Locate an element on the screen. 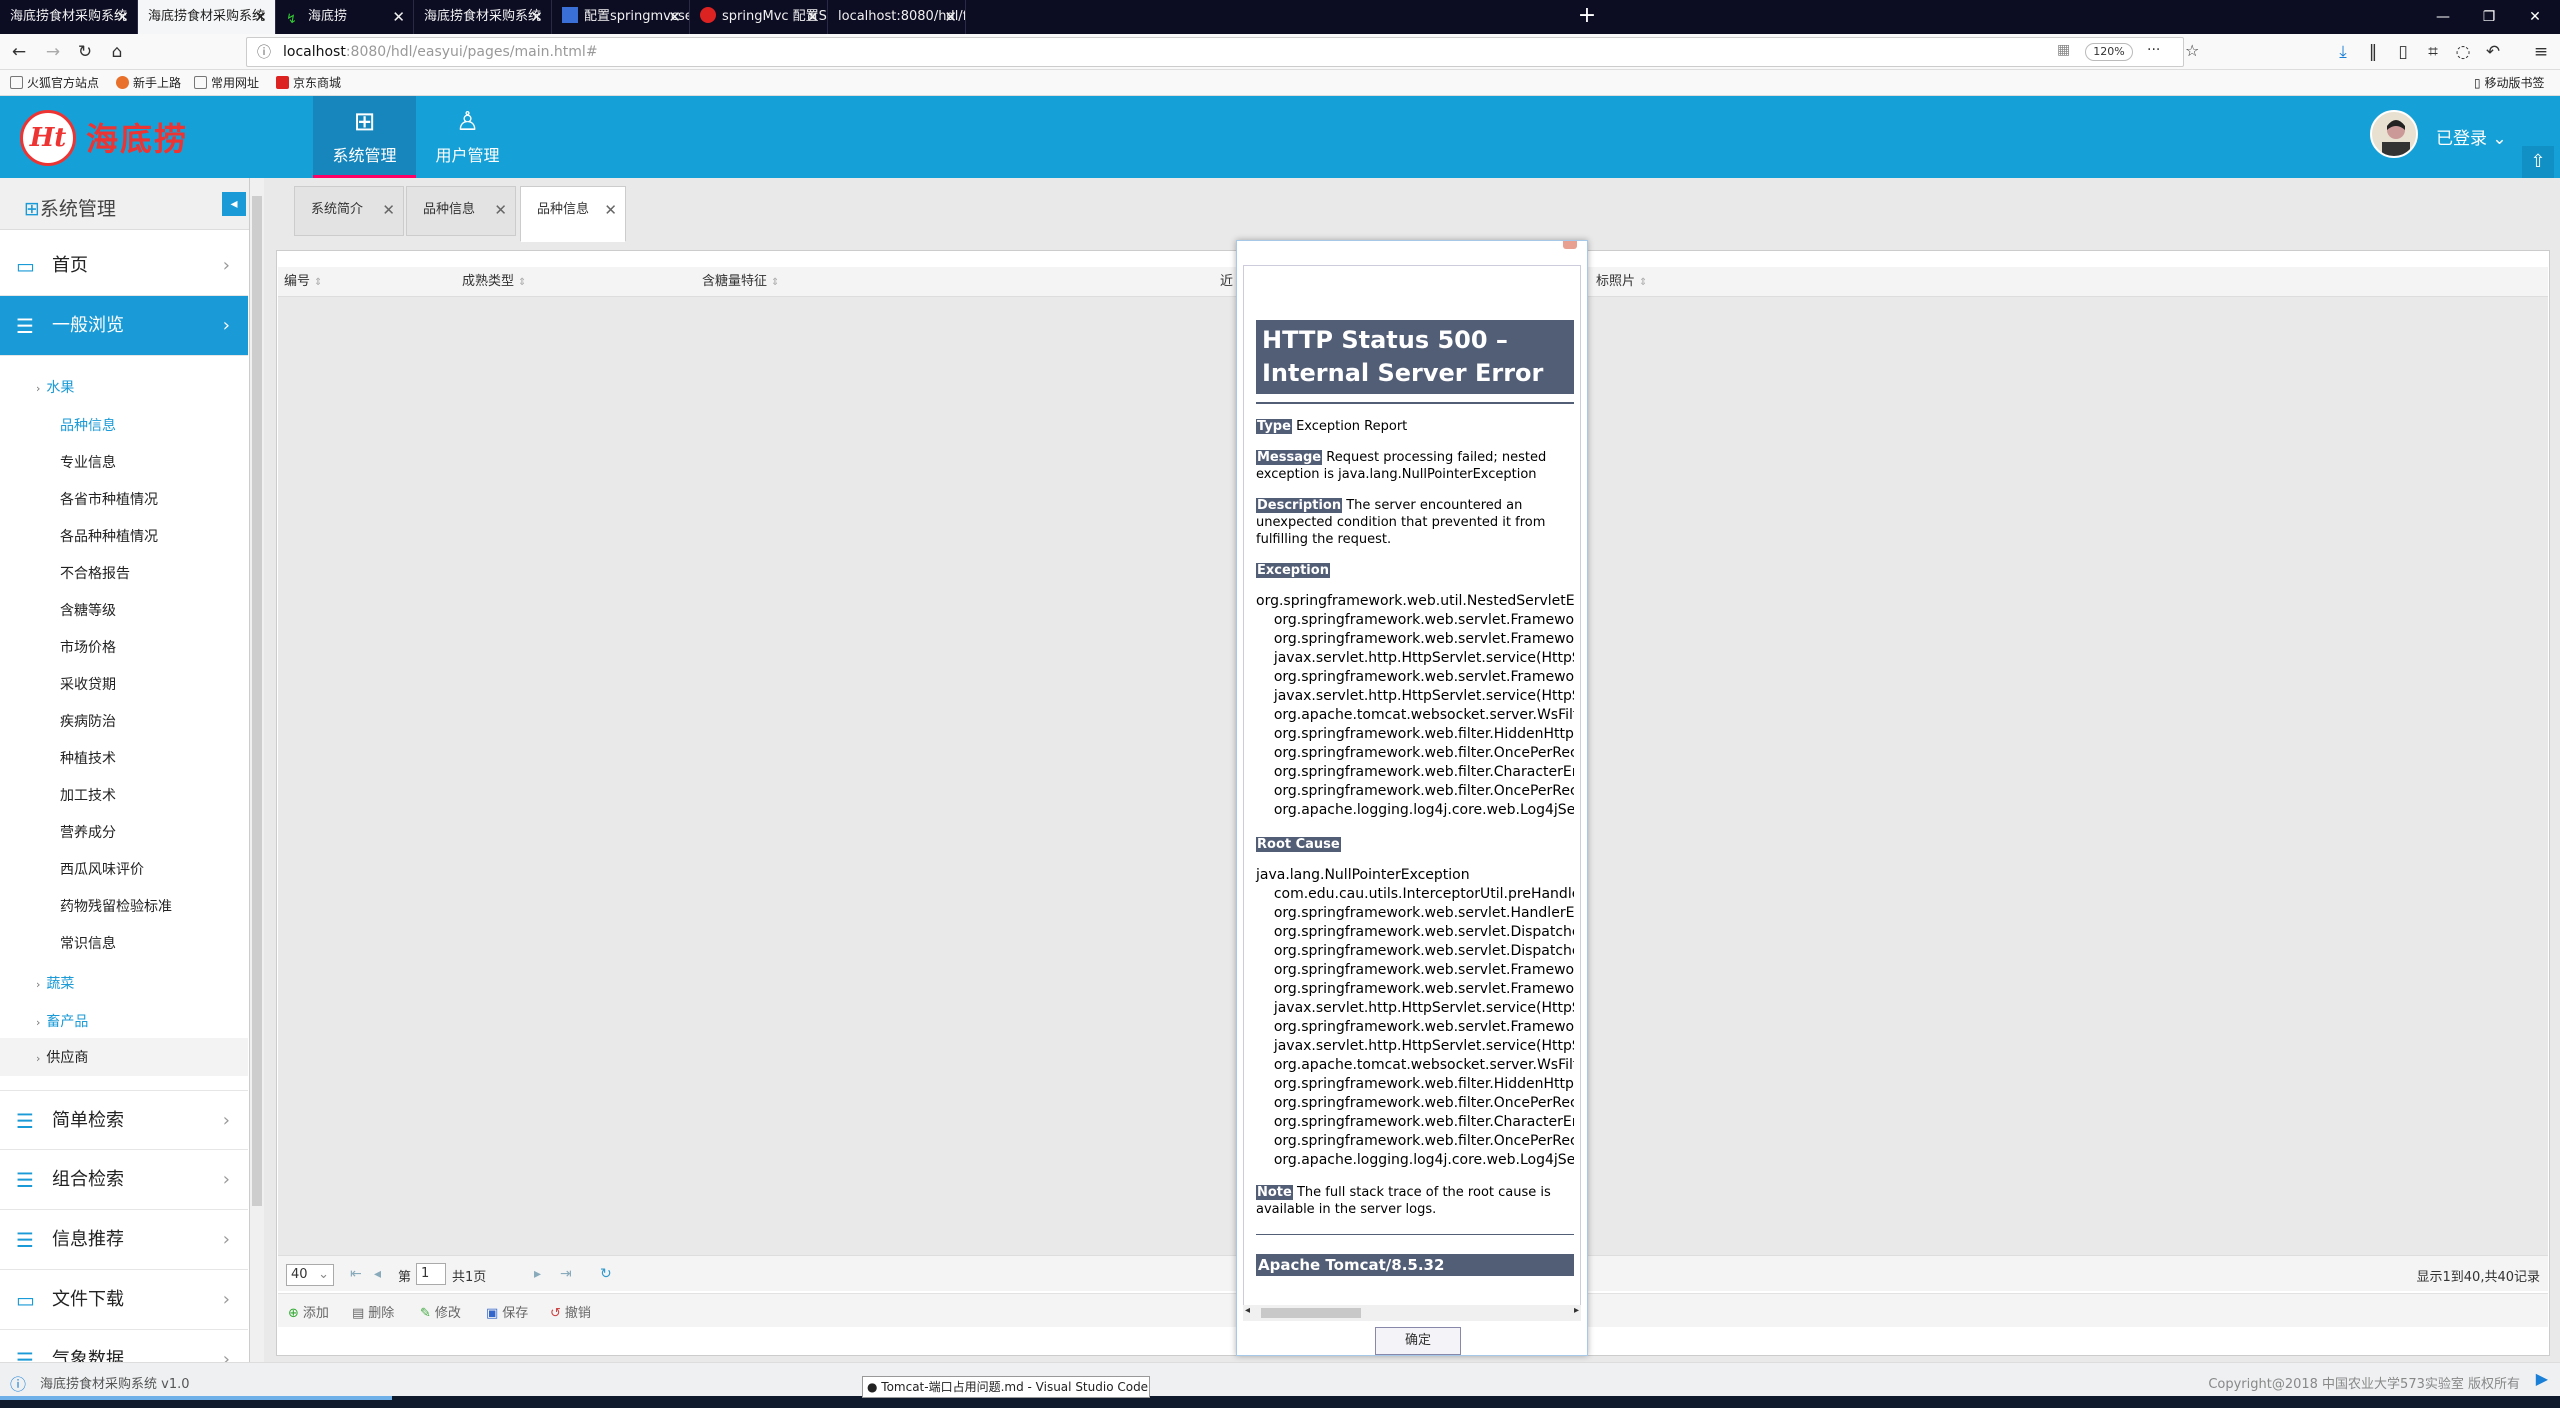 This screenshot has width=2560, height=1408. window-close-button: ✕ is located at coordinates (2535, 17).